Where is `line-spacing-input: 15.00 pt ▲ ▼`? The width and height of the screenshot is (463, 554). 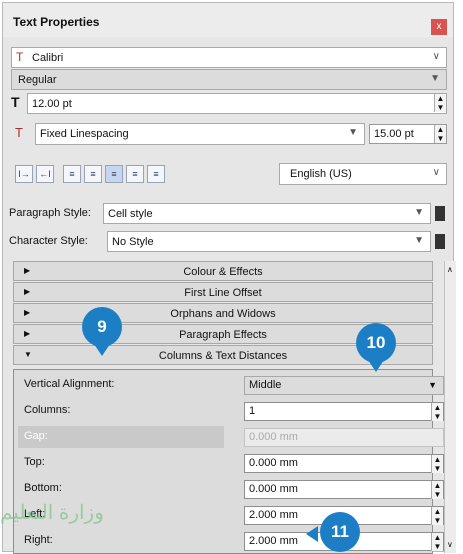
line-spacing-input: 15.00 pt ▲ ▼ is located at coordinates (408, 134).